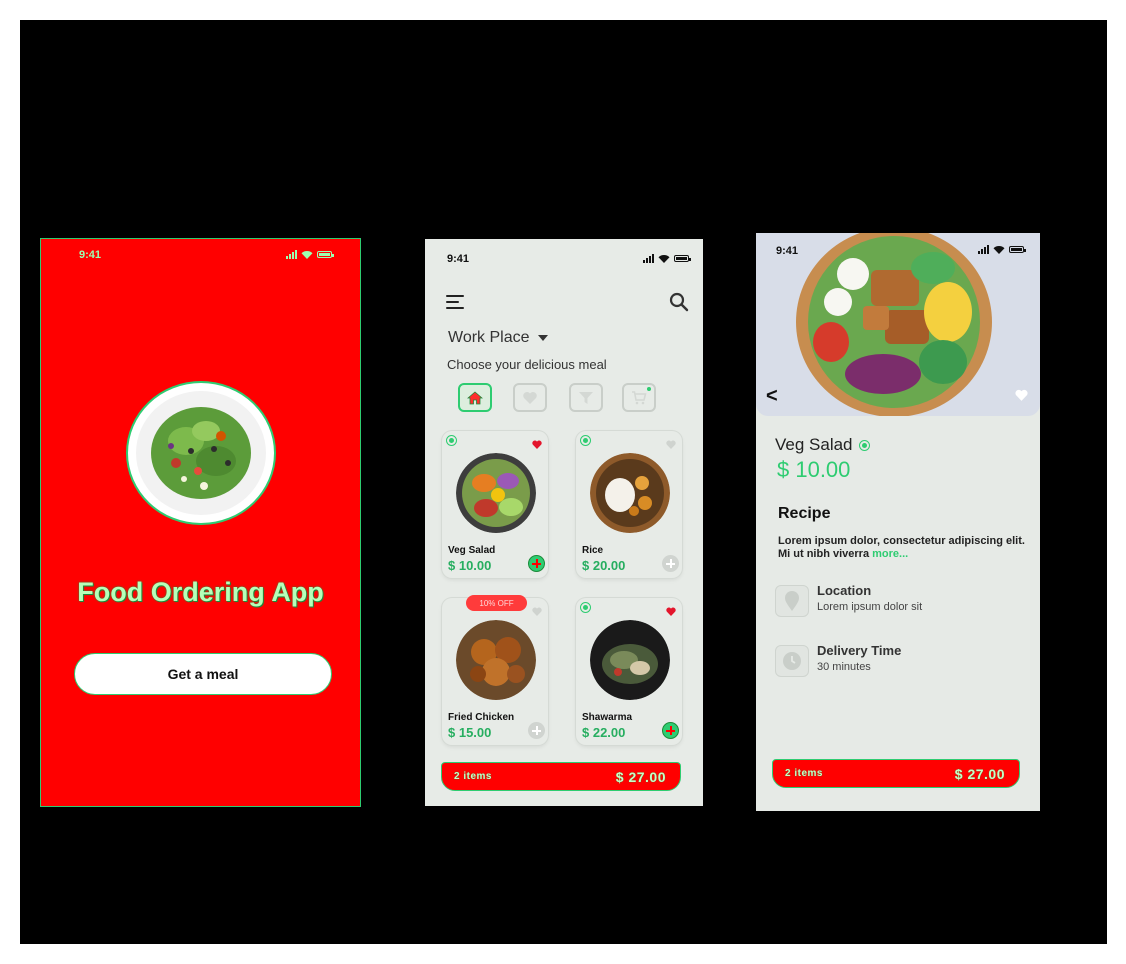 The width and height of the screenshot is (1126, 964). Describe the element at coordinates (604, 565) in the screenshot. I see `food-price: $ 20.00` at that location.